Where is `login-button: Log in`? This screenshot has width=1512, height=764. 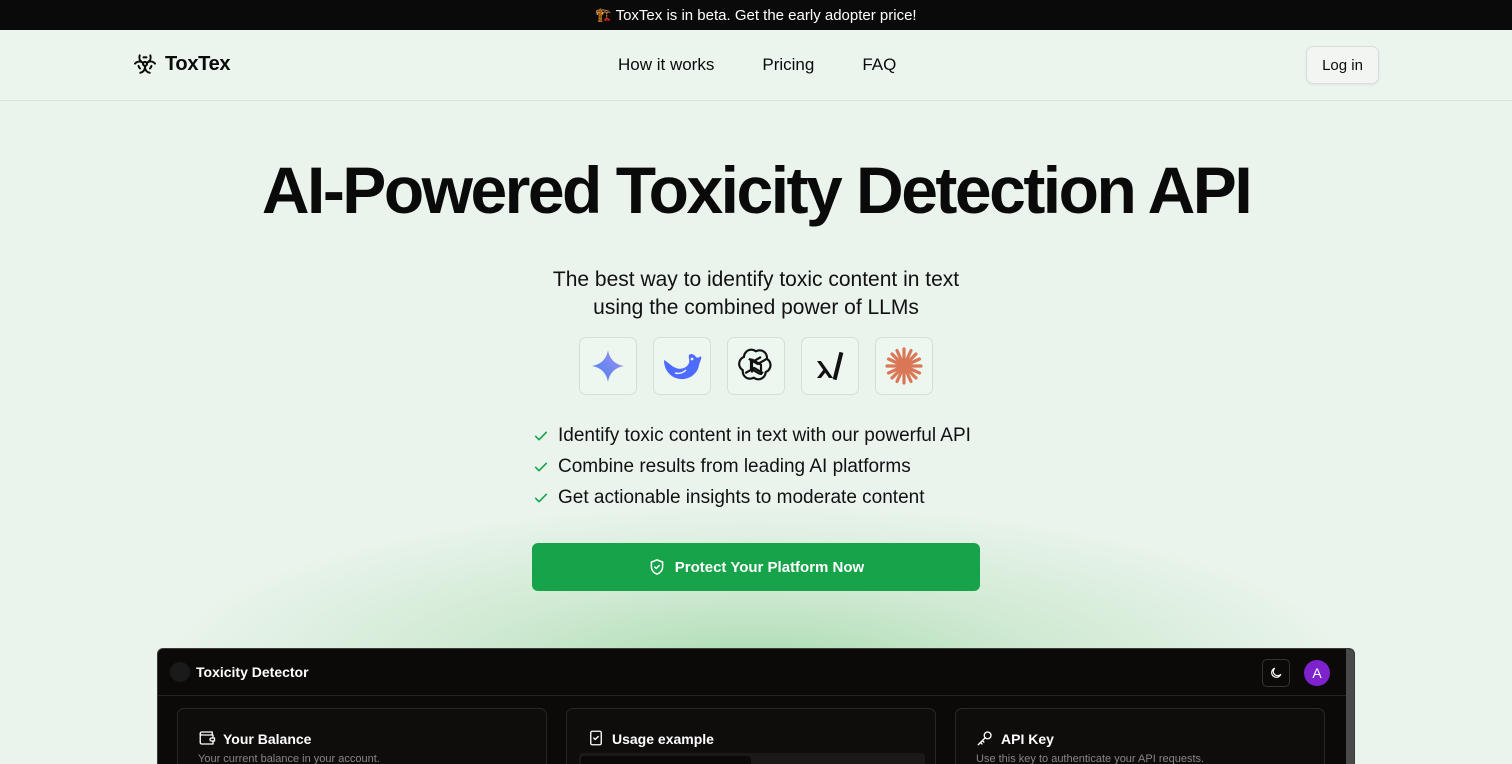
login-button: Log in is located at coordinates (1342, 65).